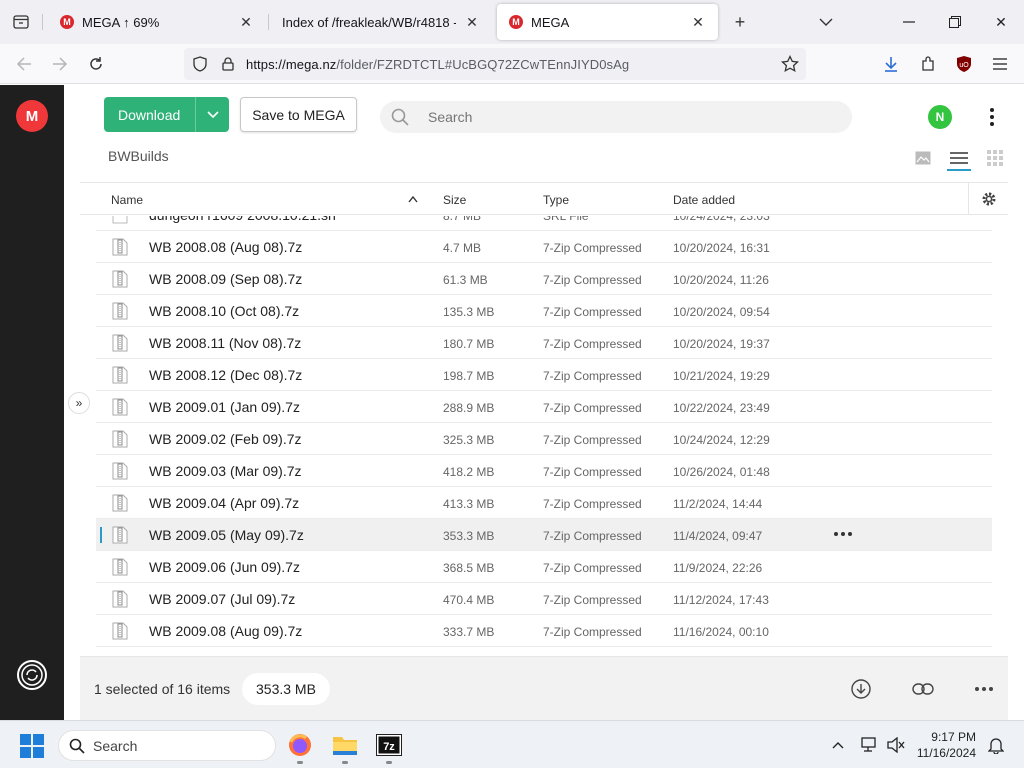  Describe the element at coordinates (959, 170) in the screenshot. I see `active-view-indicator` at that location.